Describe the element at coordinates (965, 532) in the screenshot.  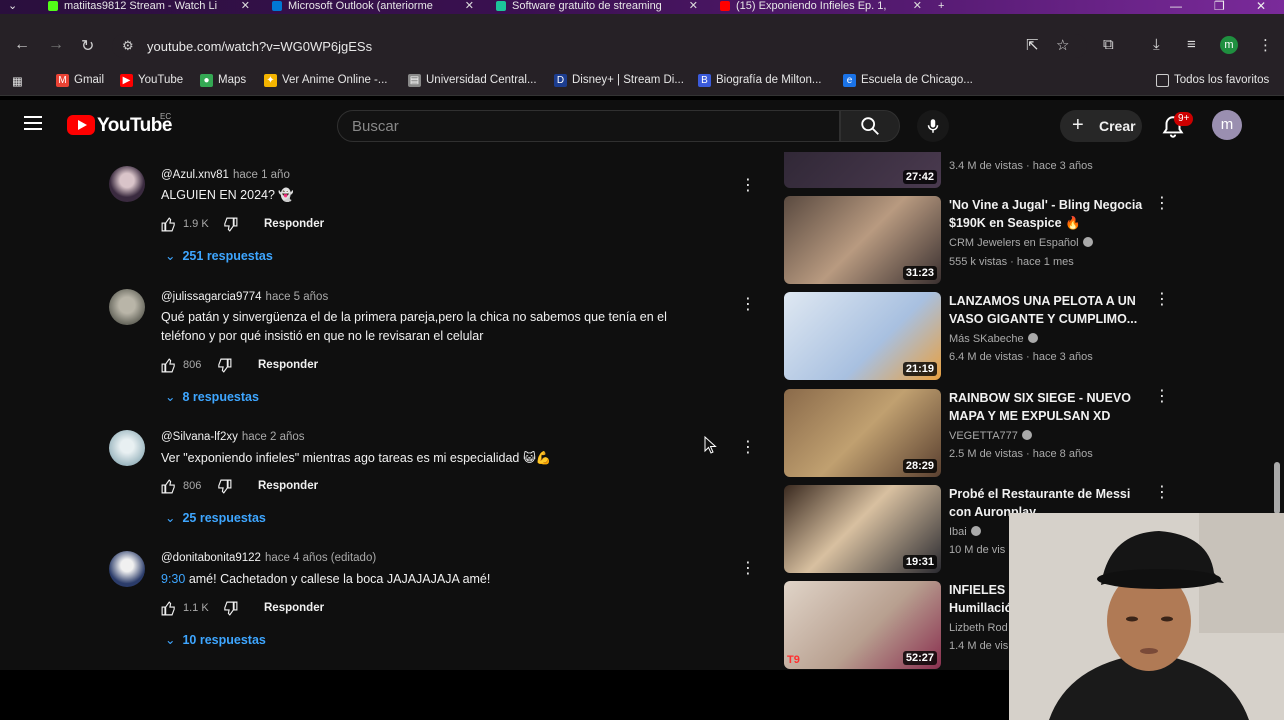
I see `video-channel: Ibai` at that location.